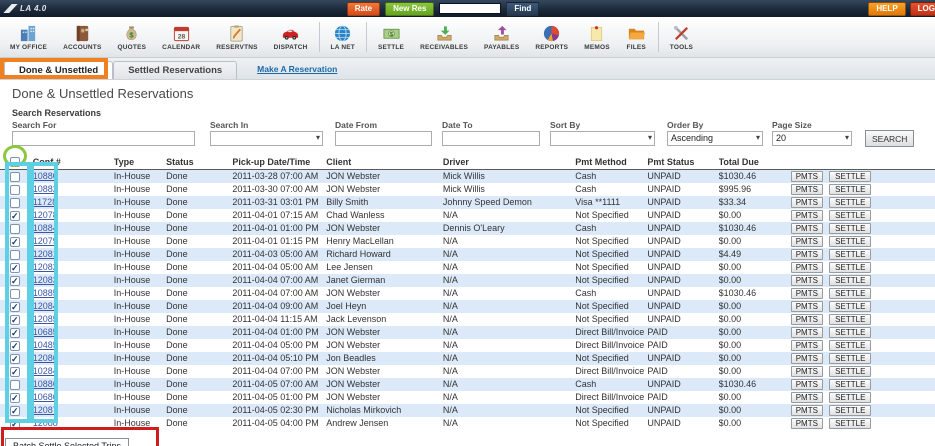 The height and width of the screenshot is (446, 935). I want to click on col-header-pickup: Pick-up Date/Time, so click(279, 161).